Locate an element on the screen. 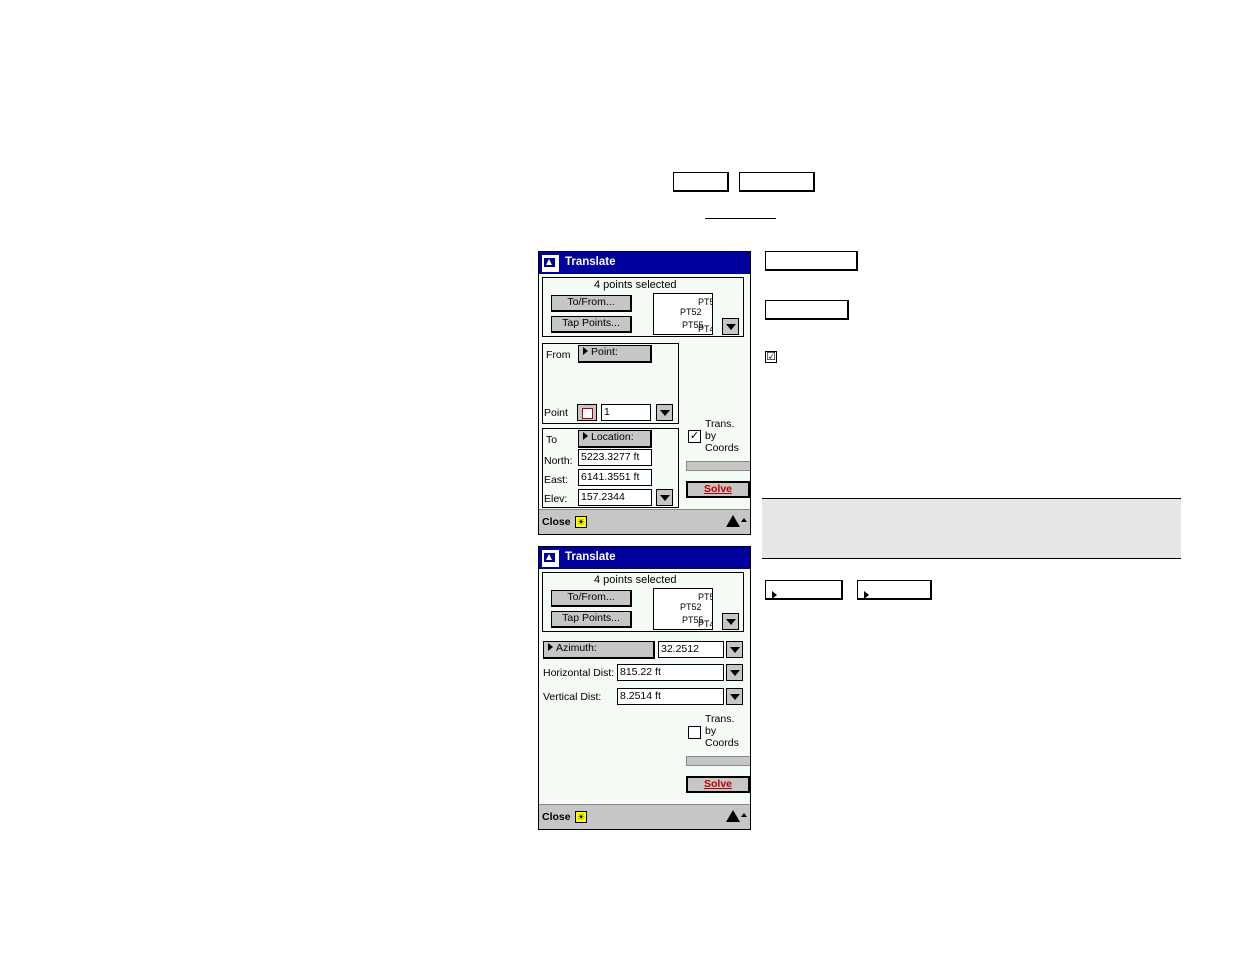 Image resolution: width=1235 pixels, height=954 pixels. hdist-label: Horizontal Dist: is located at coordinates (579, 673).